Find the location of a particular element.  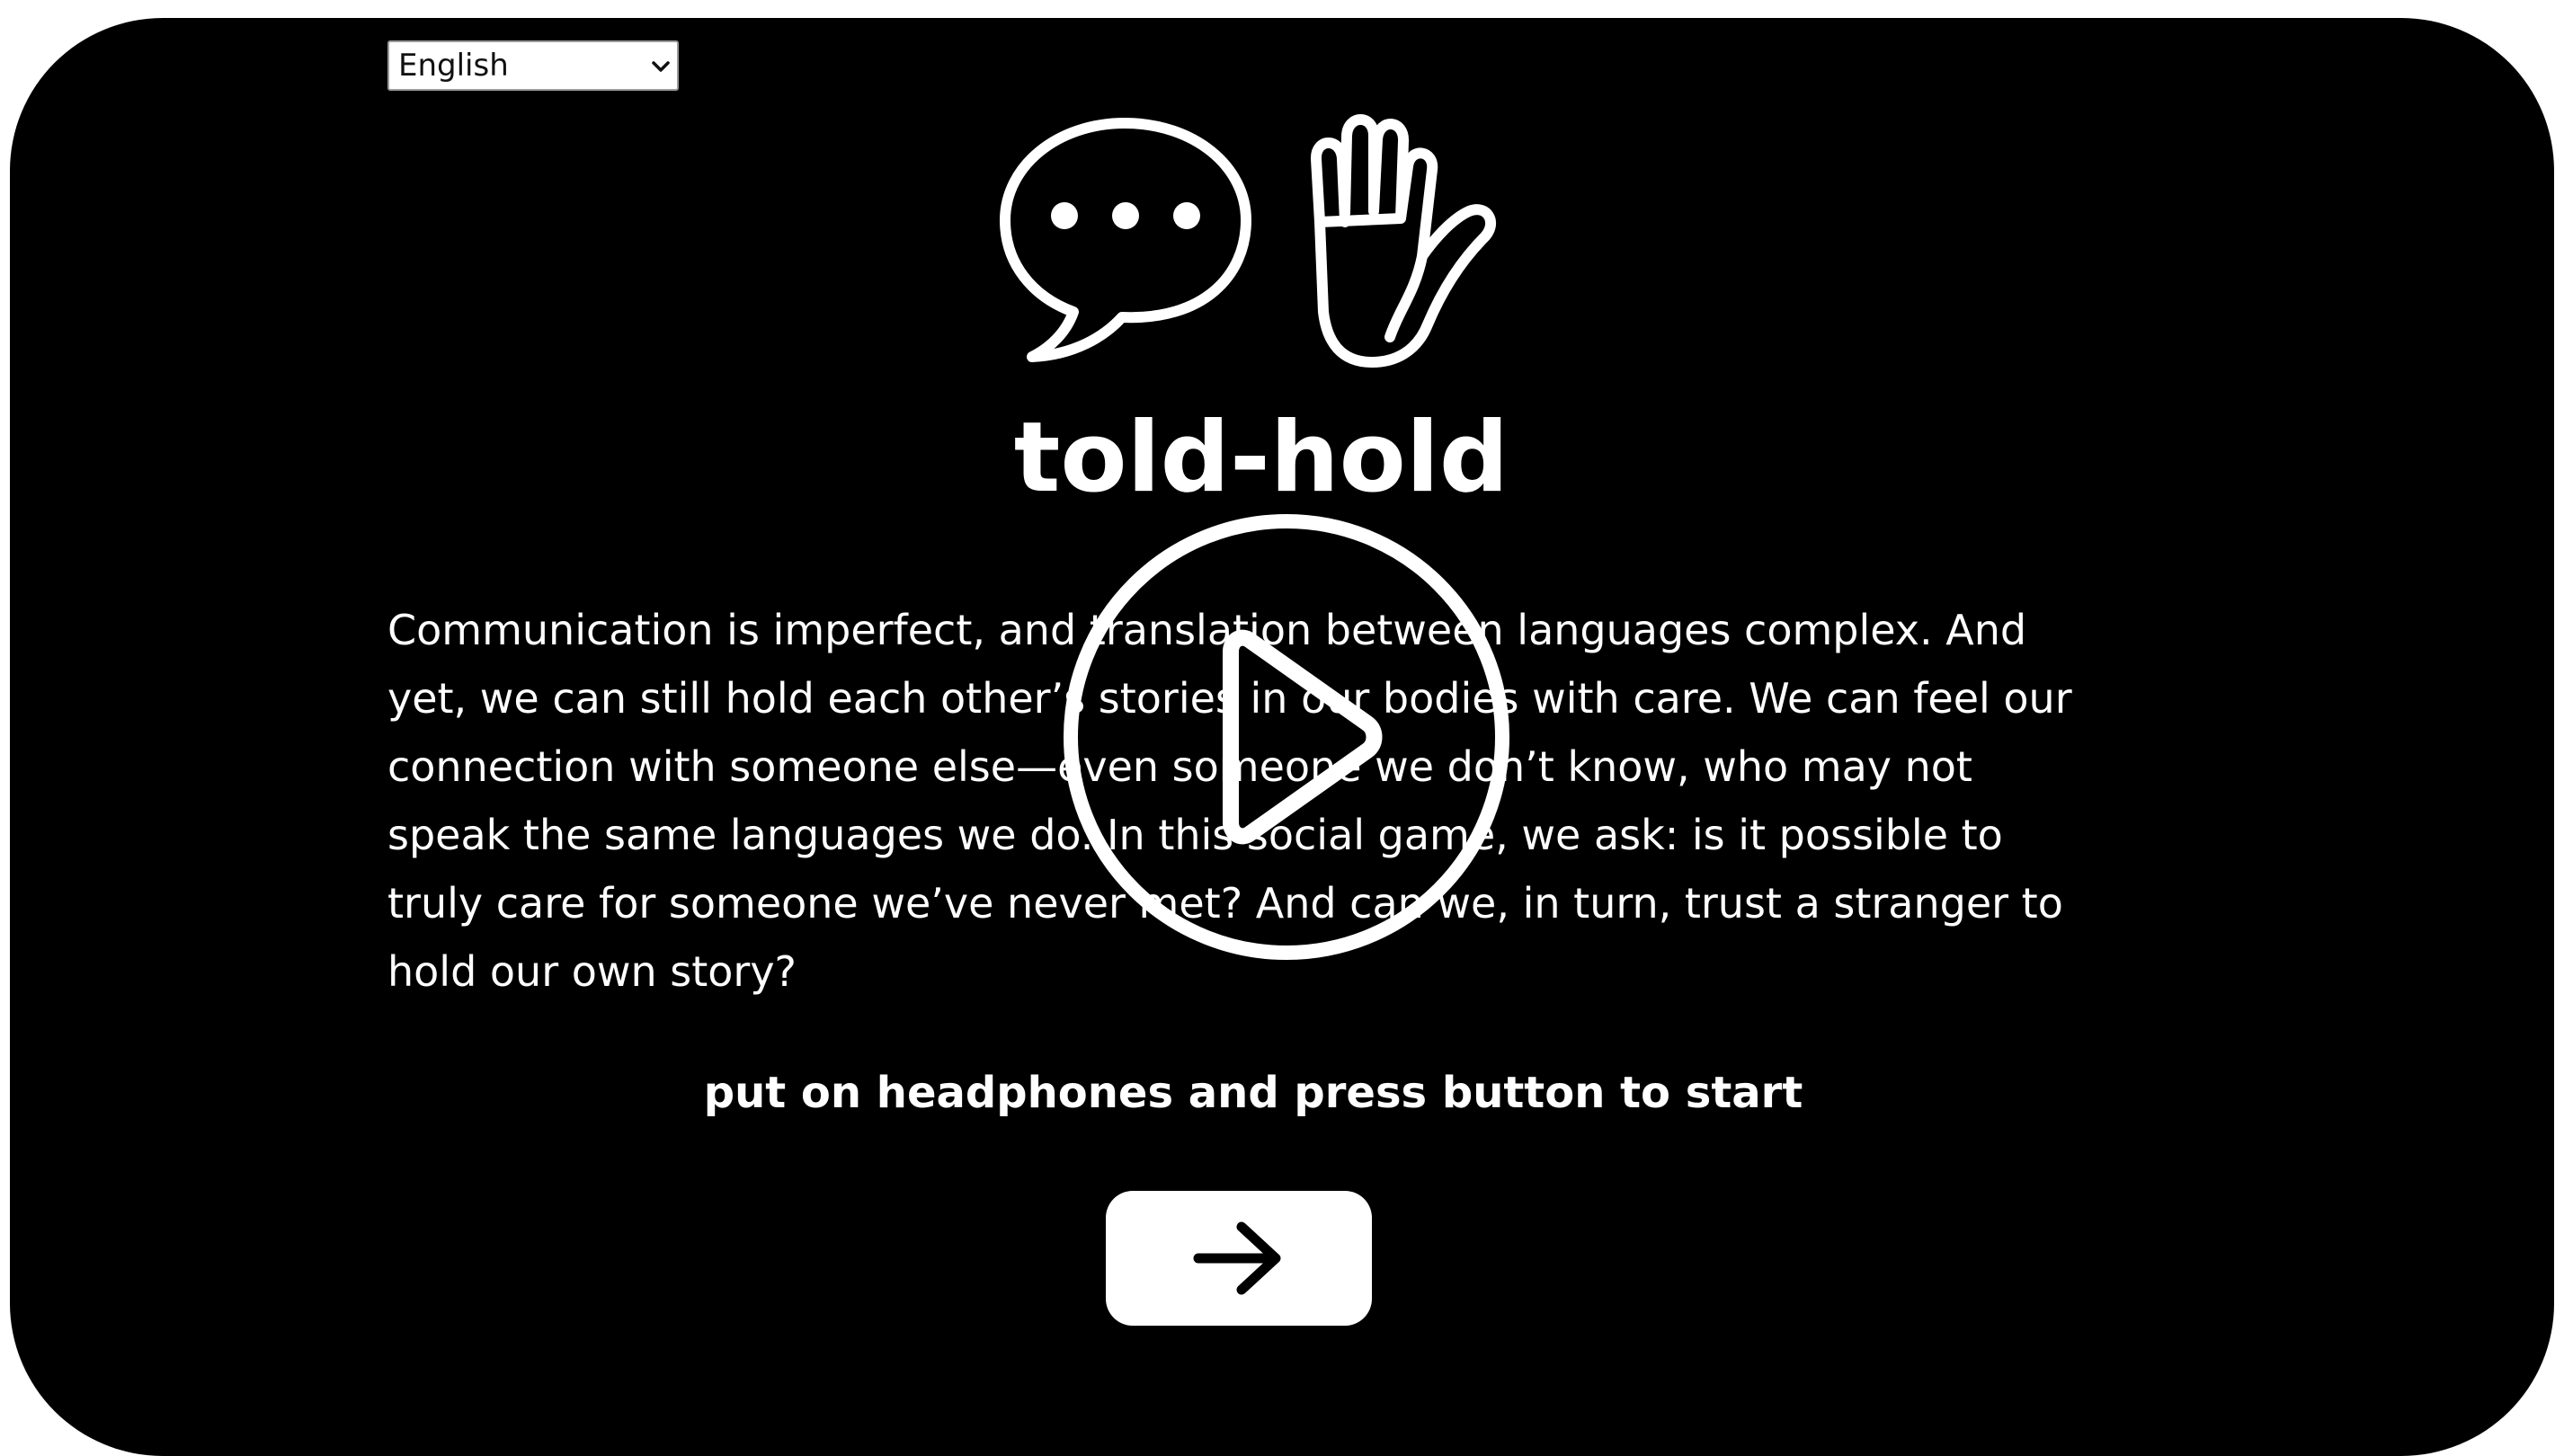

speech-bubble-icon is located at coordinates (1125, 240).